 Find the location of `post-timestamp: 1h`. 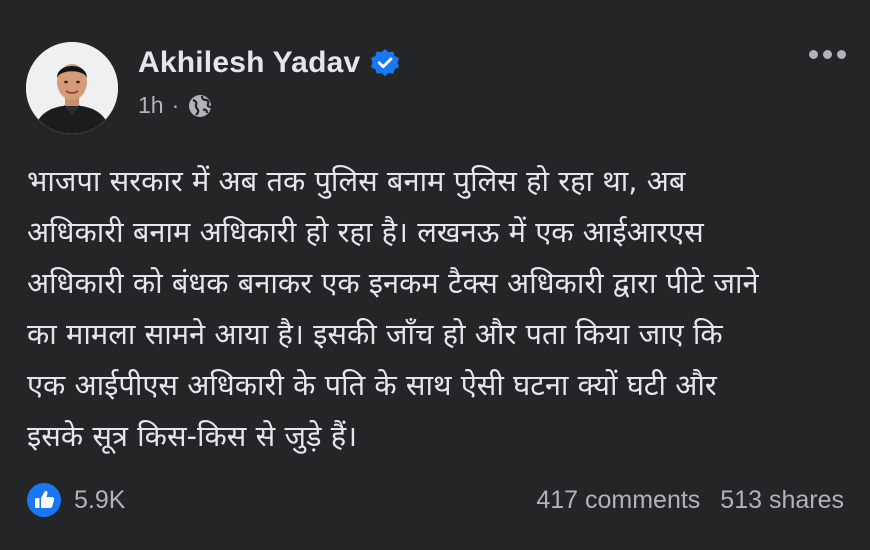

post-timestamp: 1h is located at coordinates (151, 105).